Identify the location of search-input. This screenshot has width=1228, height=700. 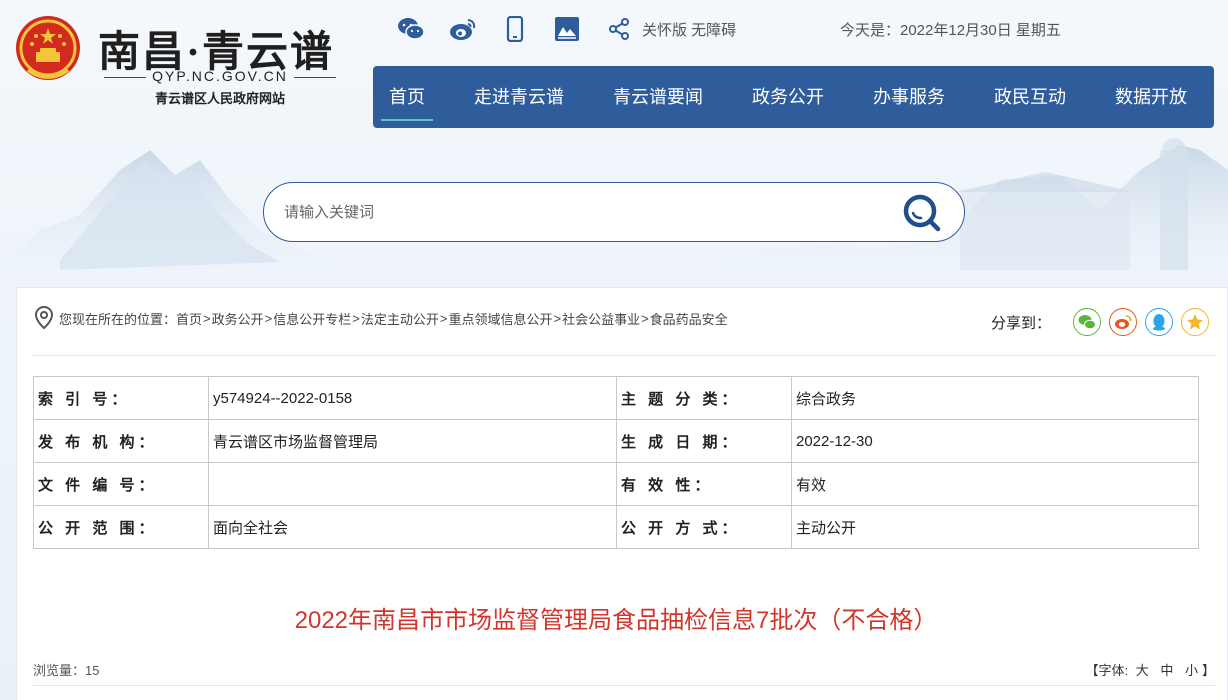
(584, 212).